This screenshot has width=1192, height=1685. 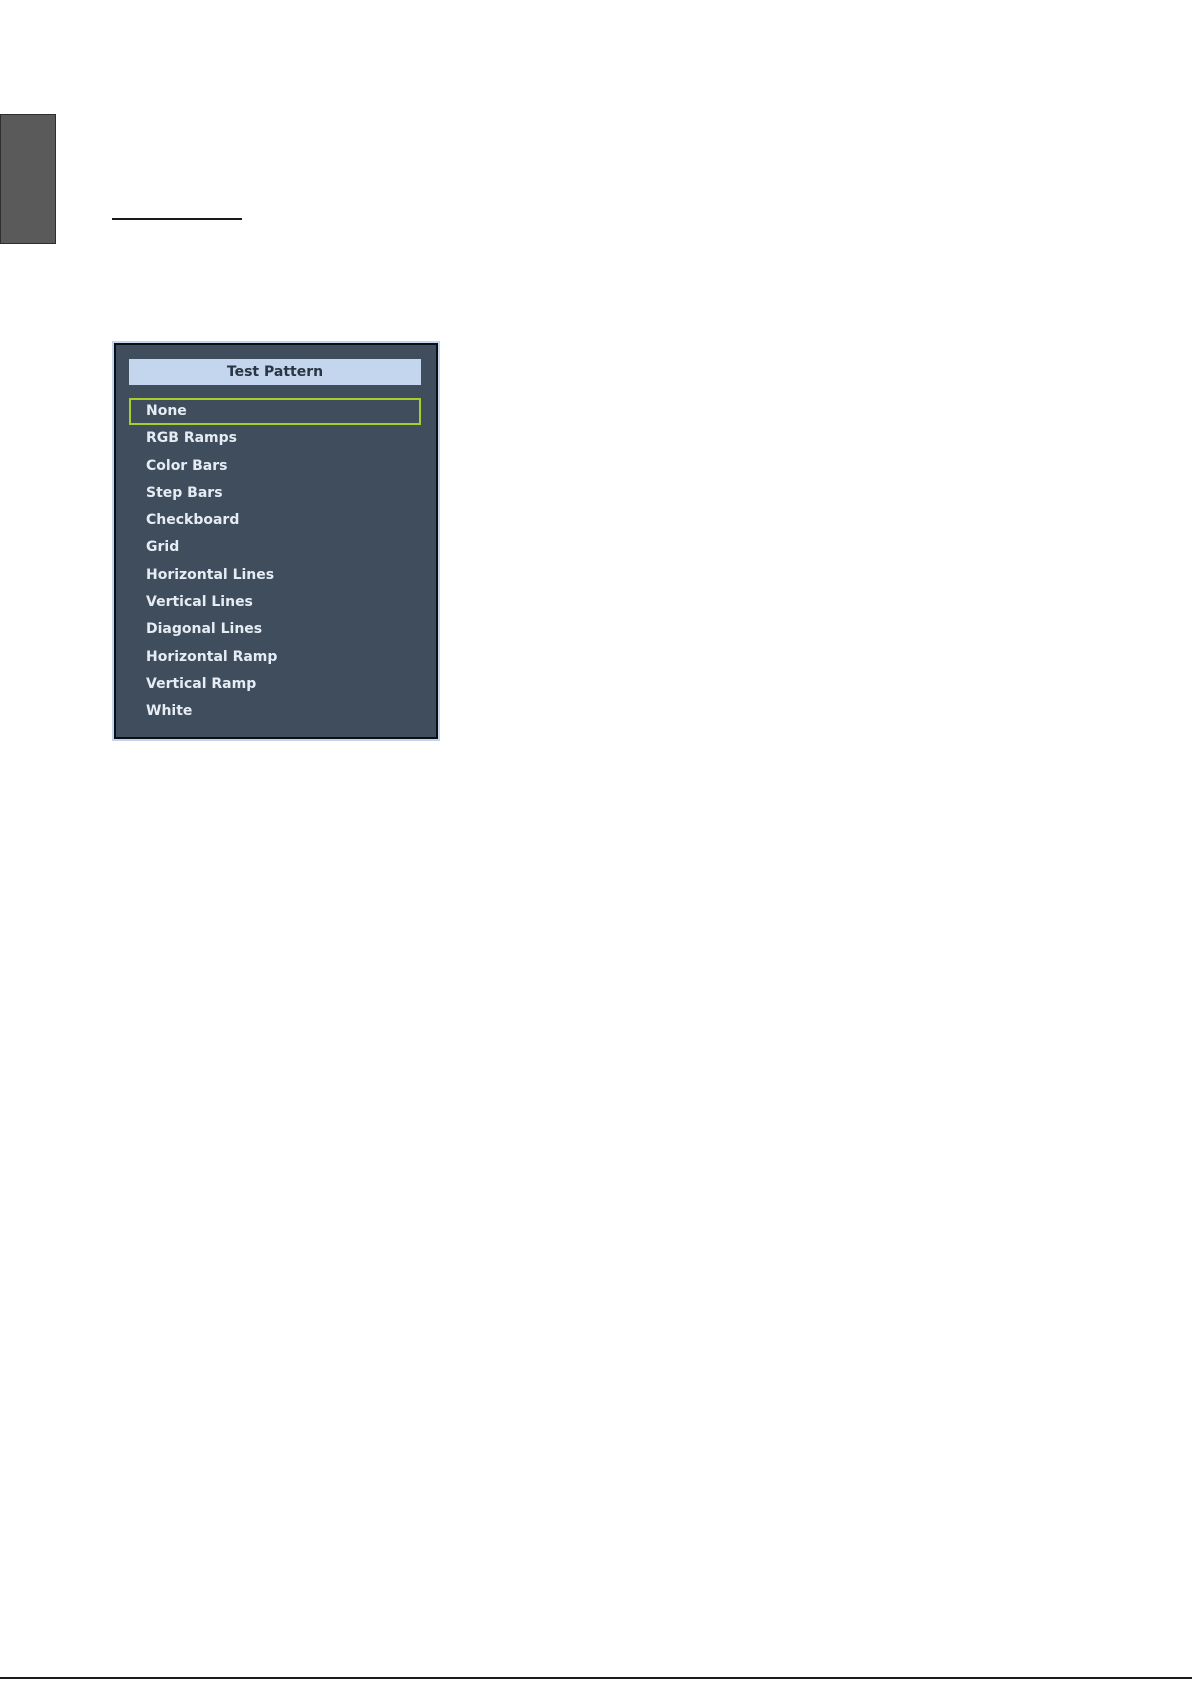 I want to click on menu-item-rgb-ramps: RGB Ramps, so click(x=275, y=438).